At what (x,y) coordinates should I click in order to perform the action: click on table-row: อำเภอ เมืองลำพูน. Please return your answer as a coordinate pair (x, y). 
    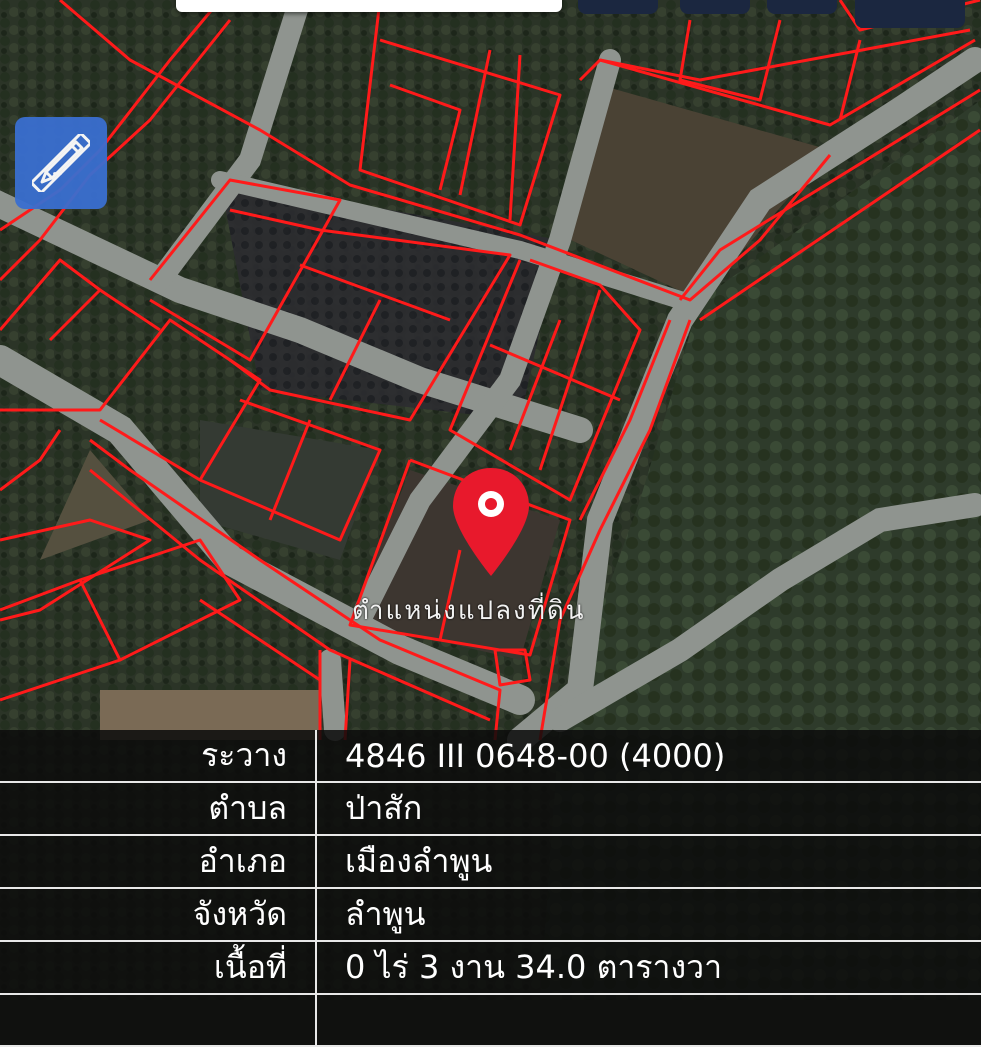
    Looking at the image, I should click on (490, 862).